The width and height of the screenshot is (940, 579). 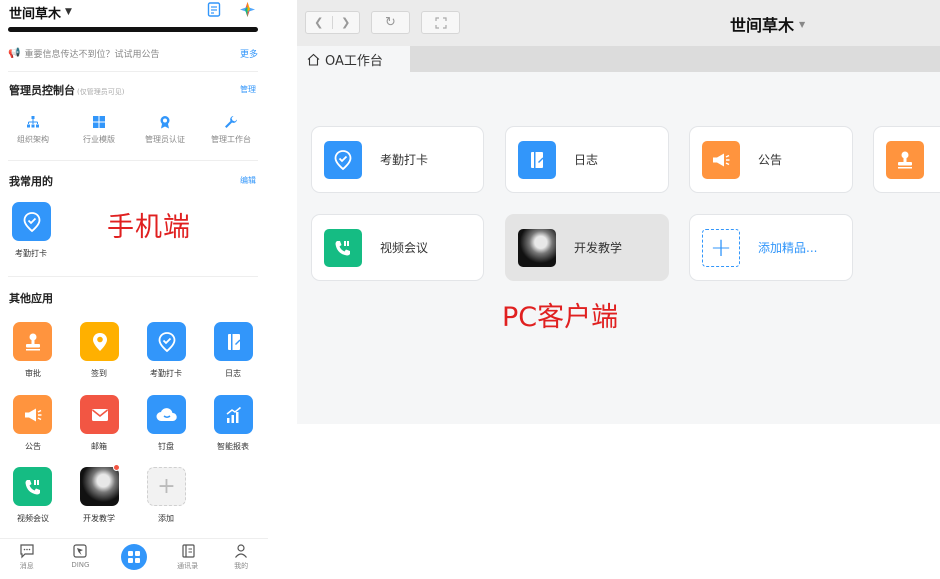 I want to click on app-label: 签到, so click(x=99, y=373).